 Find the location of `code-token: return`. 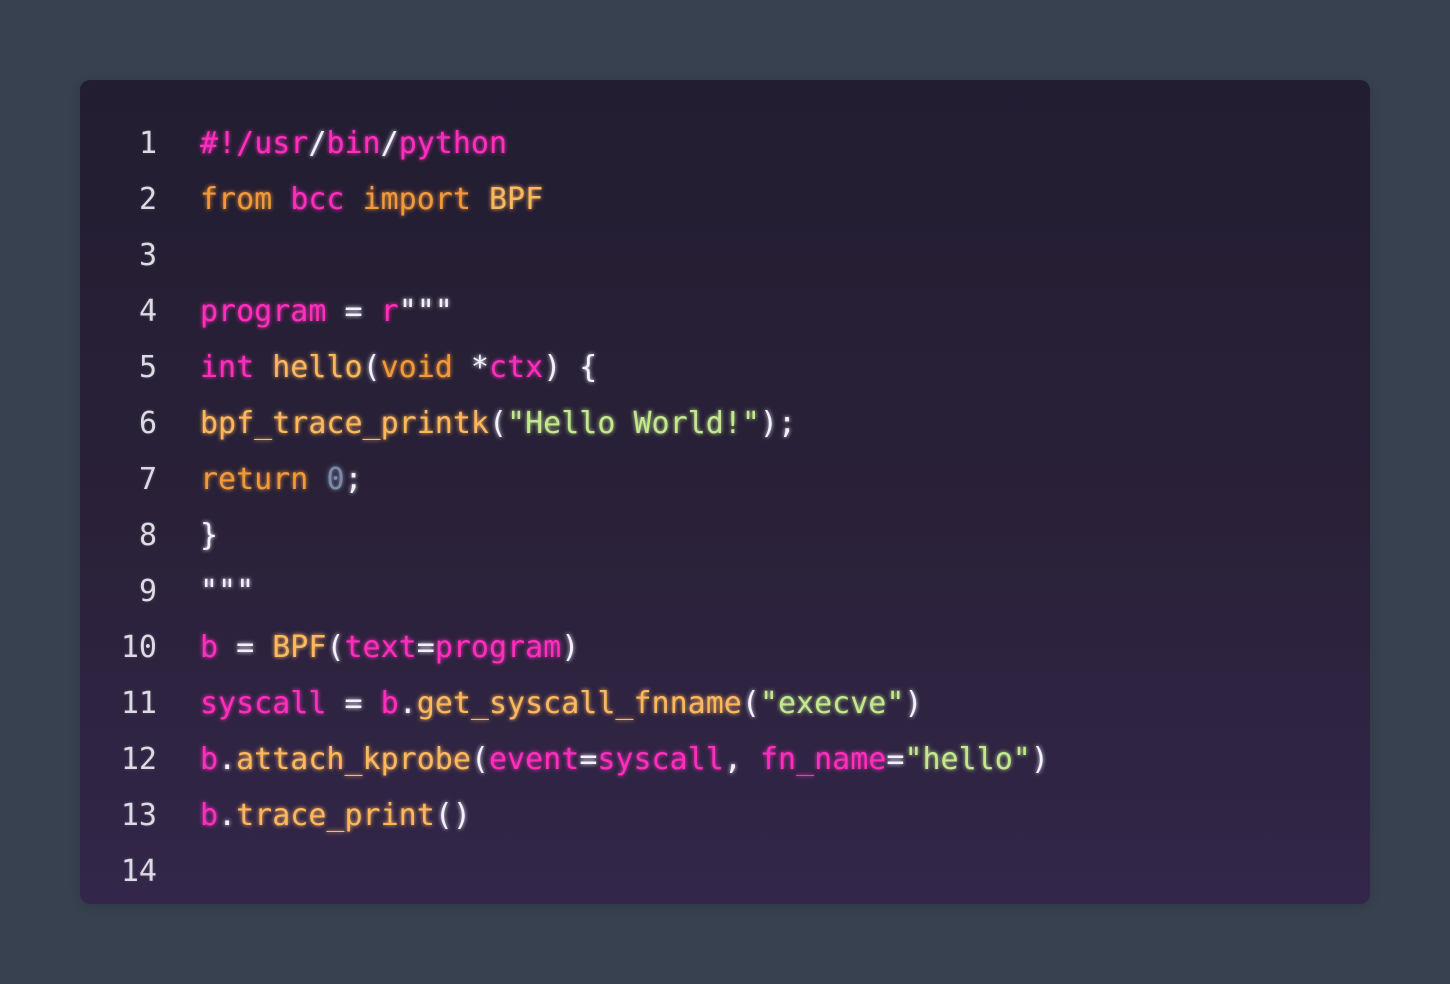

code-token: return is located at coordinates (254, 479).